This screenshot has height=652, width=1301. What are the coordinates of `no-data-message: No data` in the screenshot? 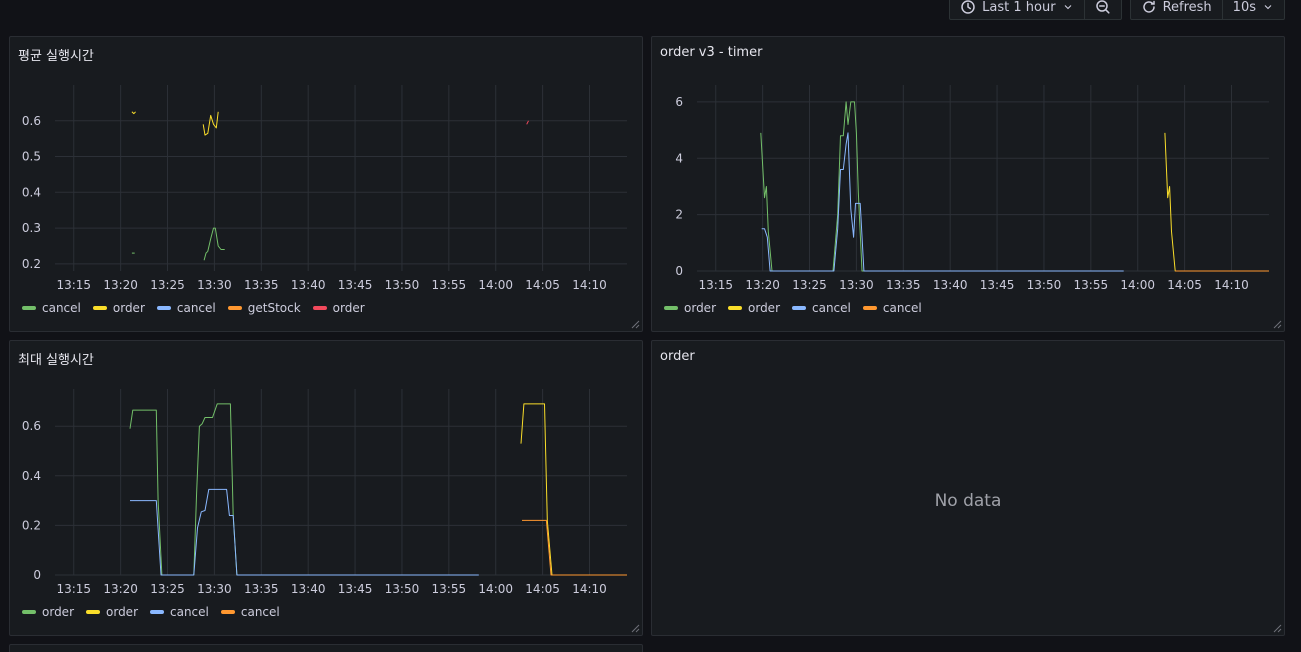 It's located at (968, 501).